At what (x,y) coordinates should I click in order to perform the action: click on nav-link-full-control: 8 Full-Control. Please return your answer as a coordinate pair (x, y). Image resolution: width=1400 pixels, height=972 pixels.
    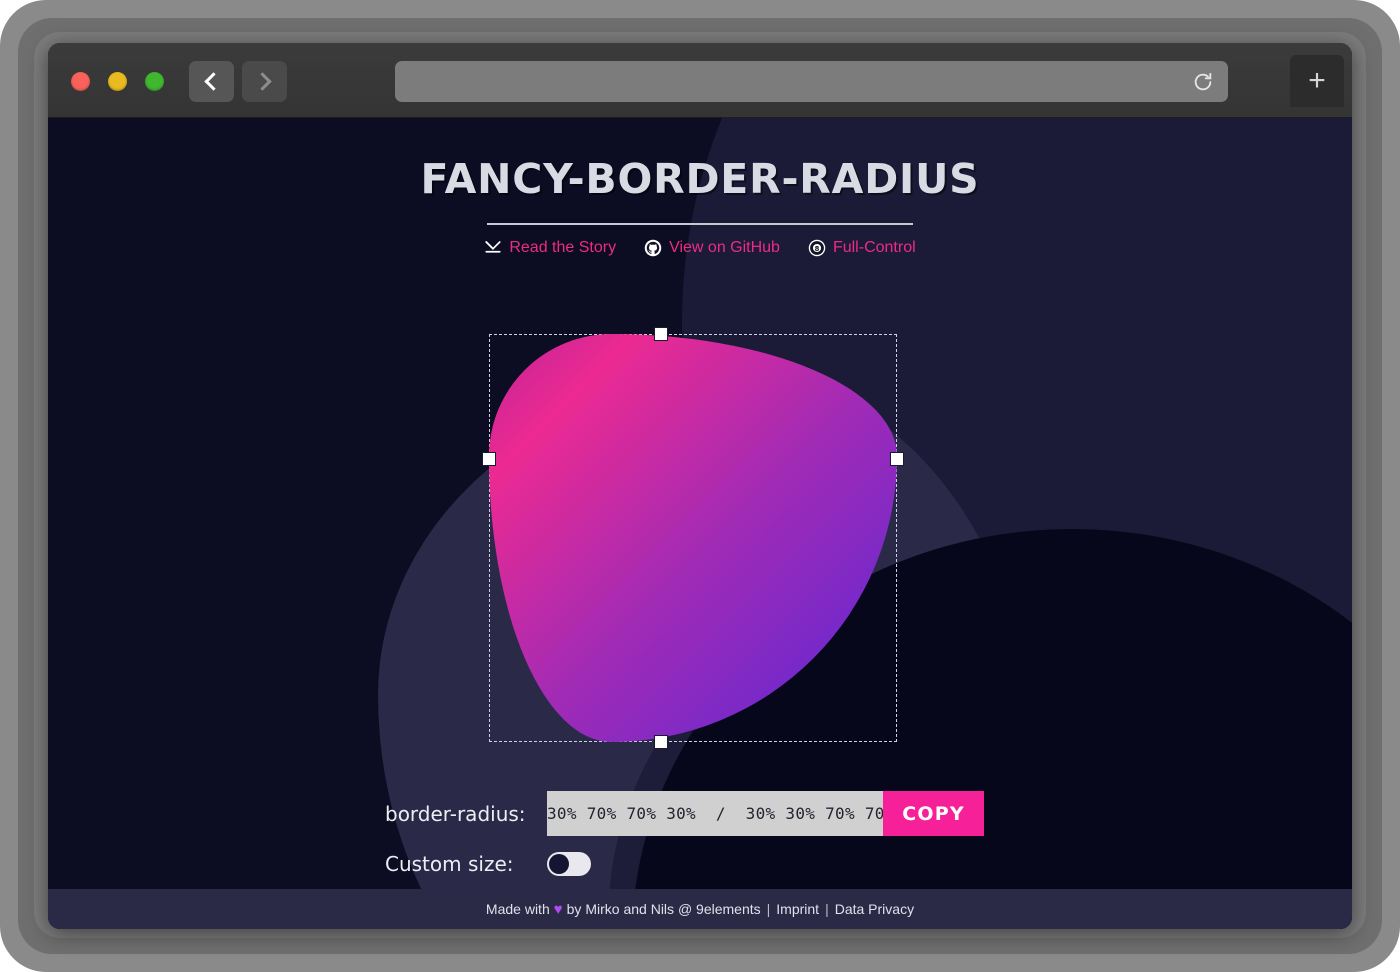
    Looking at the image, I should click on (862, 248).